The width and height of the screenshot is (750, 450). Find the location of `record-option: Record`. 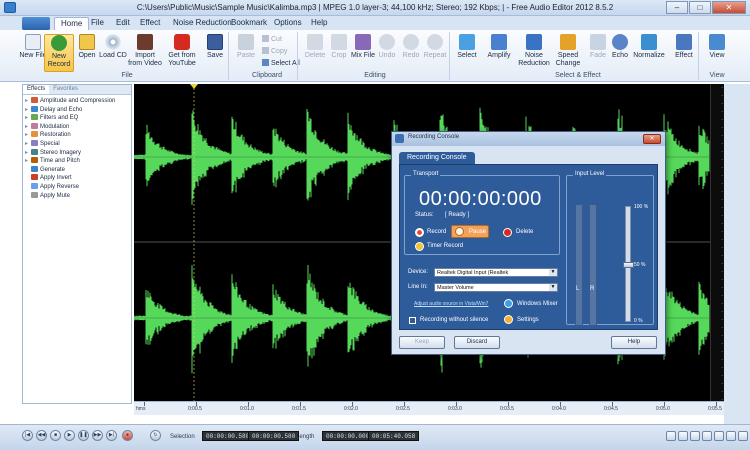

record-option: Record is located at coordinates (436, 232).